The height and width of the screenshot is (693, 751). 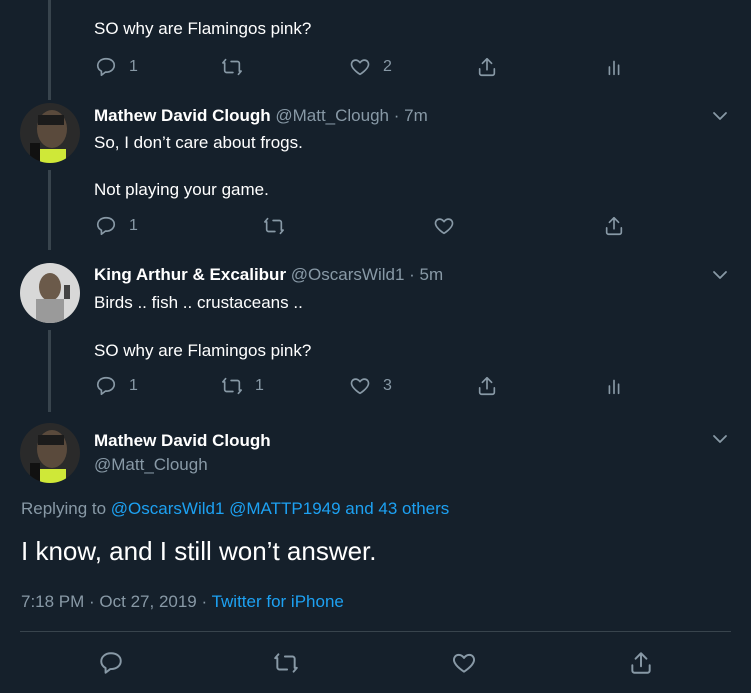 I want to click on like-button: 3, so click(x=370, y=386).